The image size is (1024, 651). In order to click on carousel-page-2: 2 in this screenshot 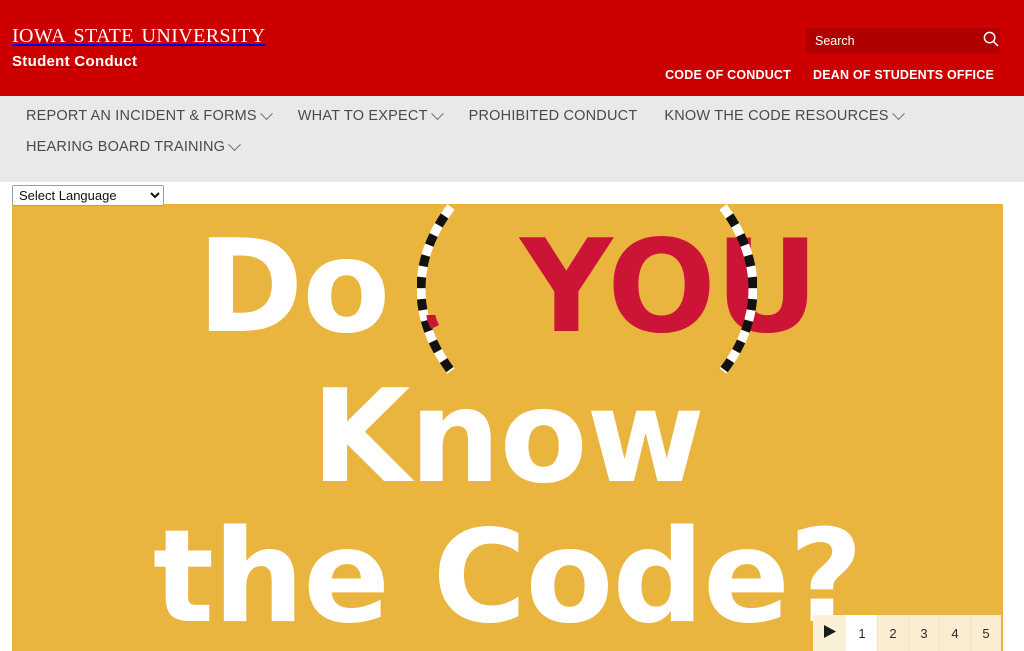, I will do `click(892, 633)`.